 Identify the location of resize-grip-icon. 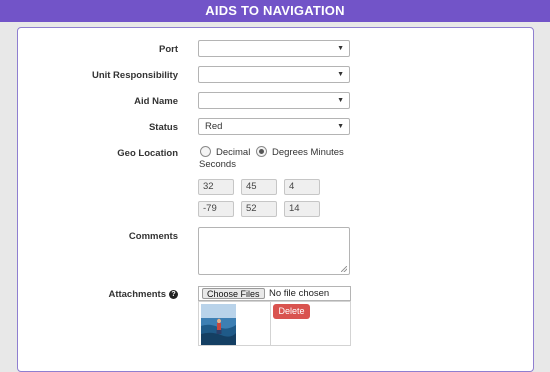
(344, 269).